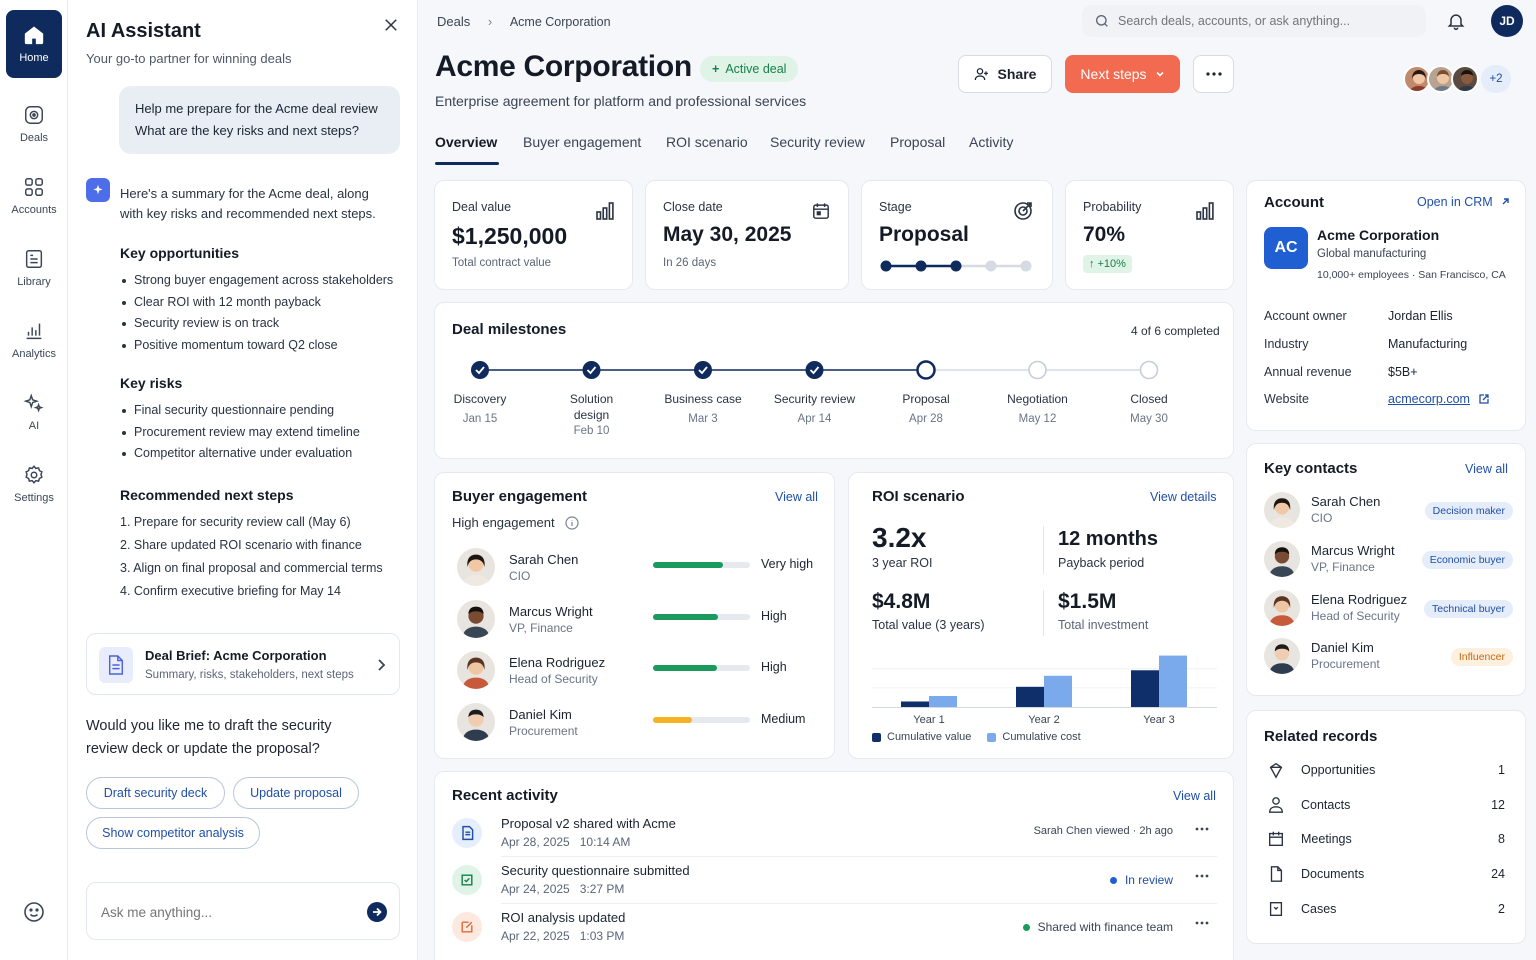 The image size is (1536, 960). Describe the element at coordinates (1496, 79) in the screenshot. I see `more-collaborators: +2` at that location.